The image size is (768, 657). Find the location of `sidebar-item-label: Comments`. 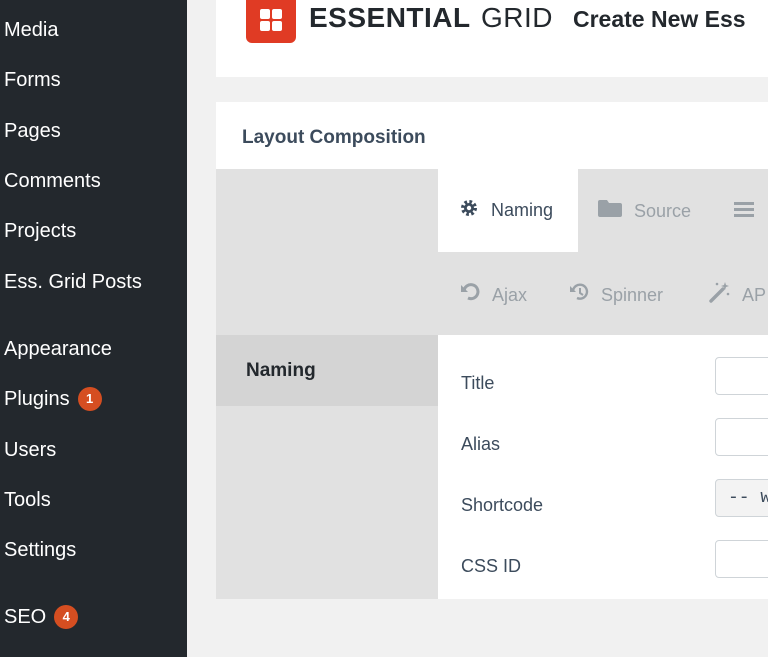

sidebar-item-label: Comments is located at coordinates (52, 181).